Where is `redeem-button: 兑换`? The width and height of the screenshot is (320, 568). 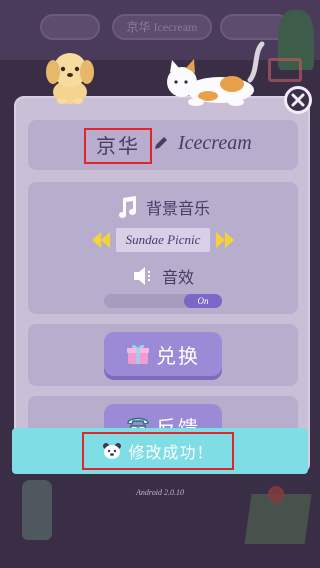 redeem-button: 兑换 is located at coordinates (163, 354).